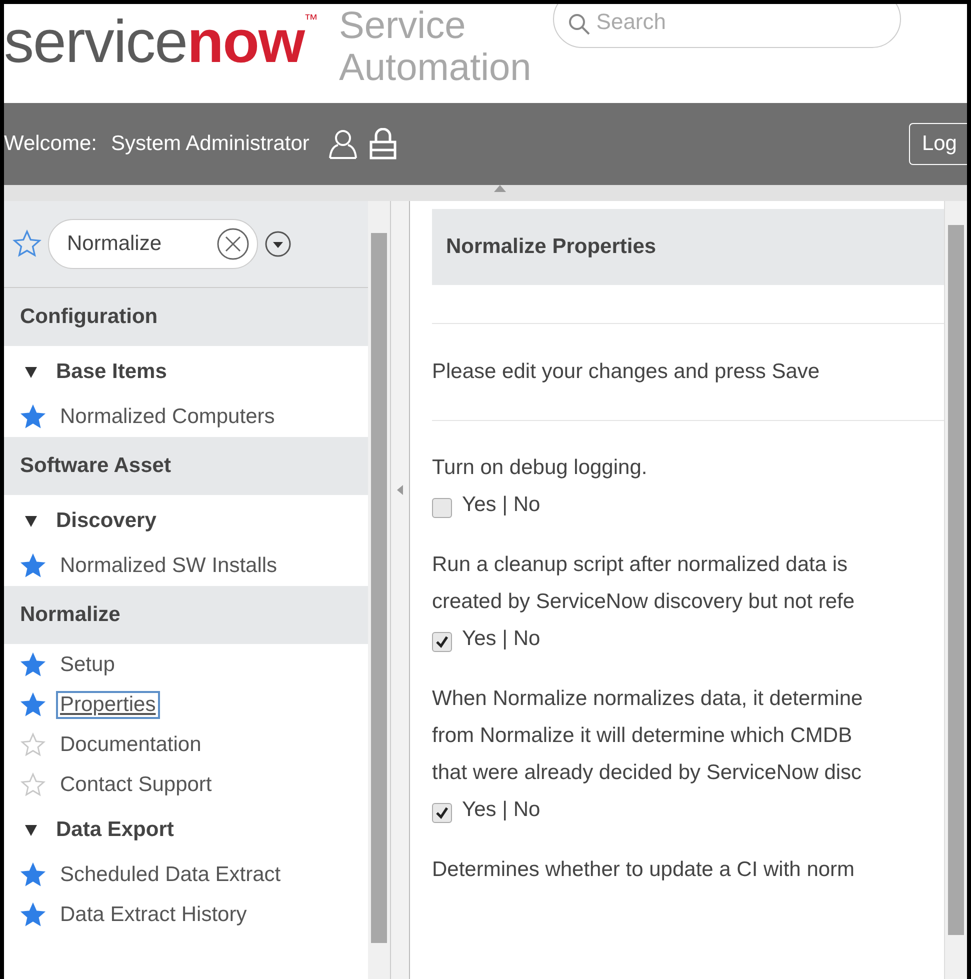  What do you see at coordinates (644, 583) in the screenshot?
I see `property-description: Run a cleanup script after normalized data is created by ServiceNow discovery but not refe` at bounding box center [644, 583].